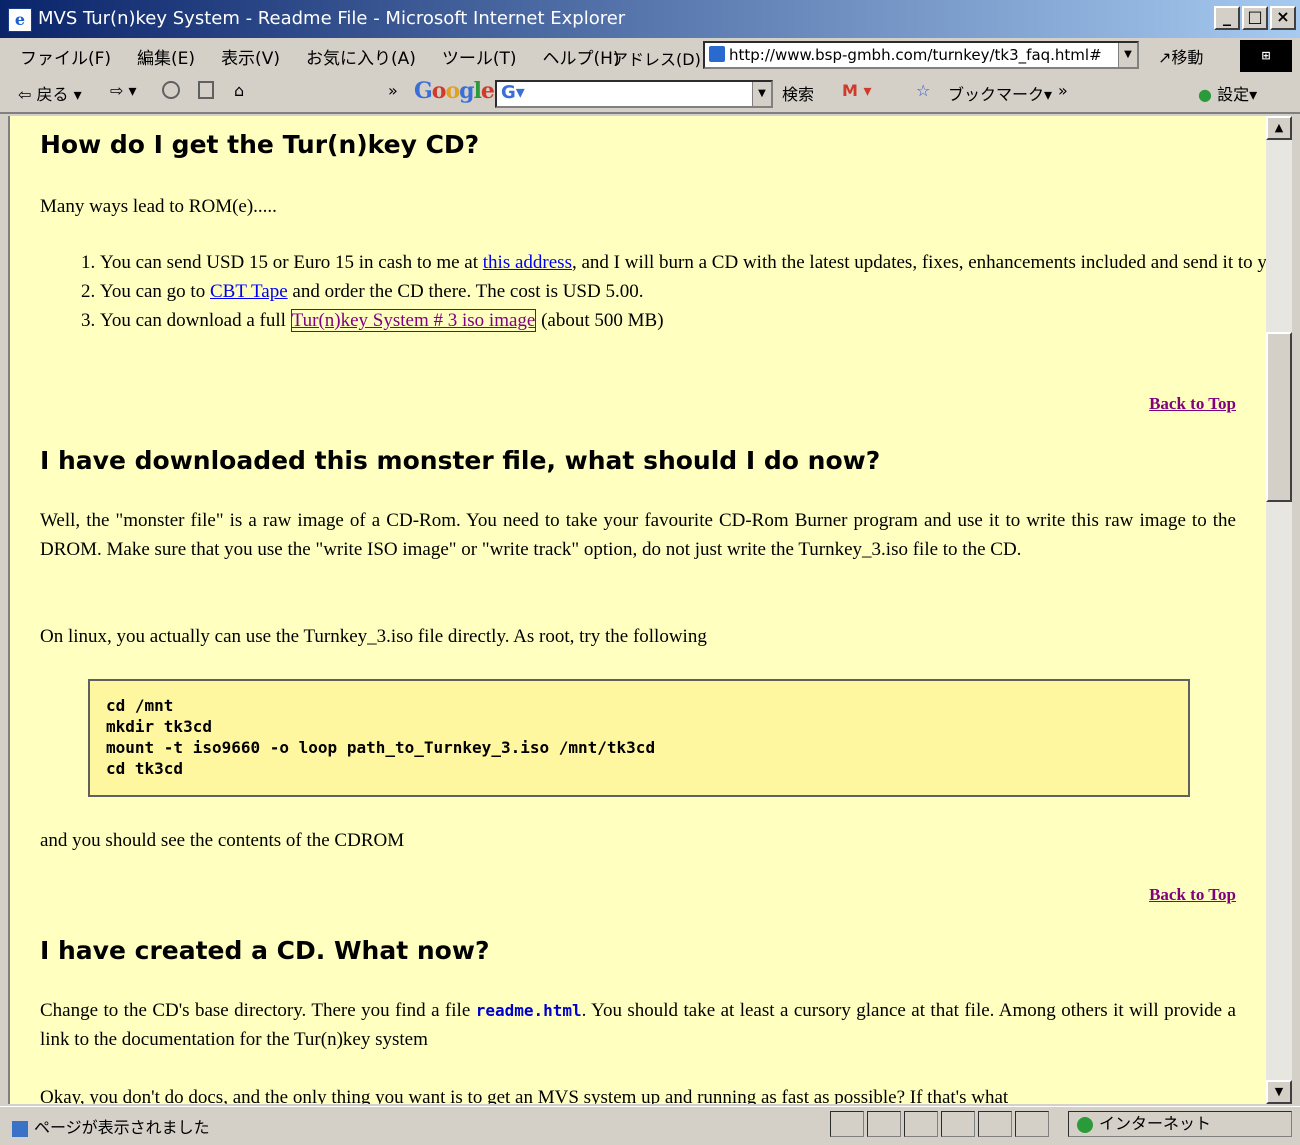 This screenshot has height=1145, width=1300. Describe the element at coordinates (393, 90) in the screenshot. I see `toolbar-chevron-icon: »` at that location.